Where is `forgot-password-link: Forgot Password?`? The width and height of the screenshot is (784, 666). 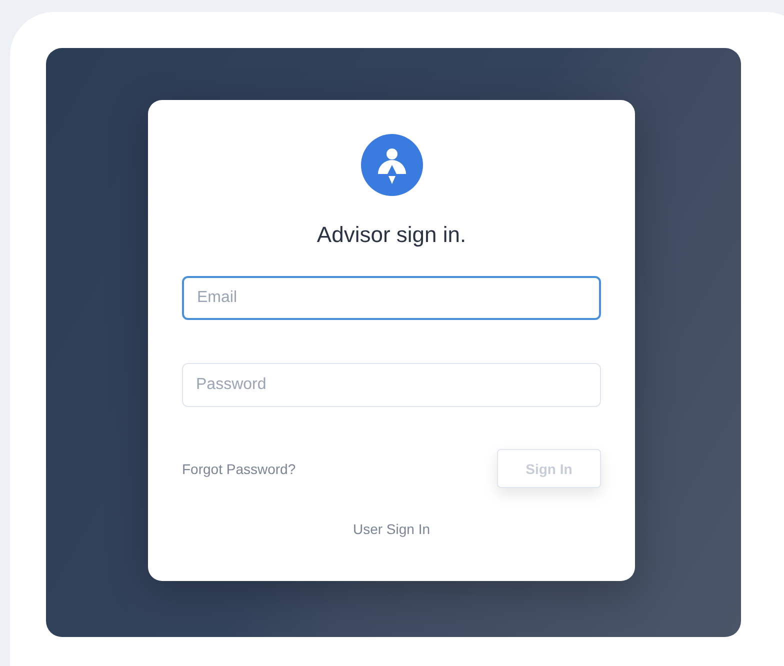 forgot-password-link: Forgot Password? is located at coordinates (239, 468).